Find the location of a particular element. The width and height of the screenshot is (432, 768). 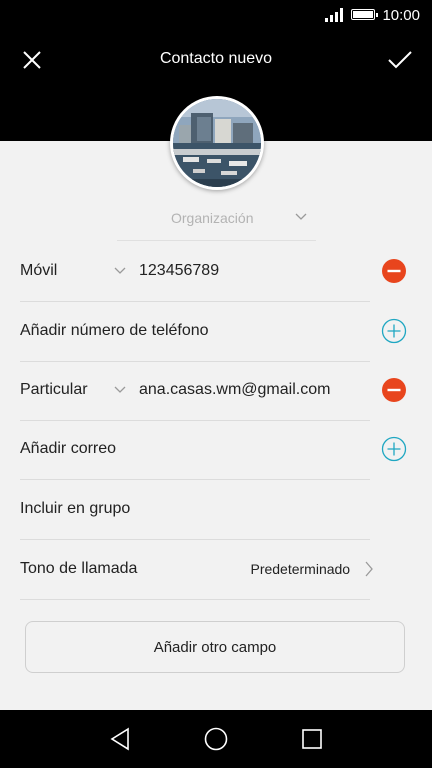

email-row: Particular ana.casas.wm@gmail.com is located at coordinates (195, 390).